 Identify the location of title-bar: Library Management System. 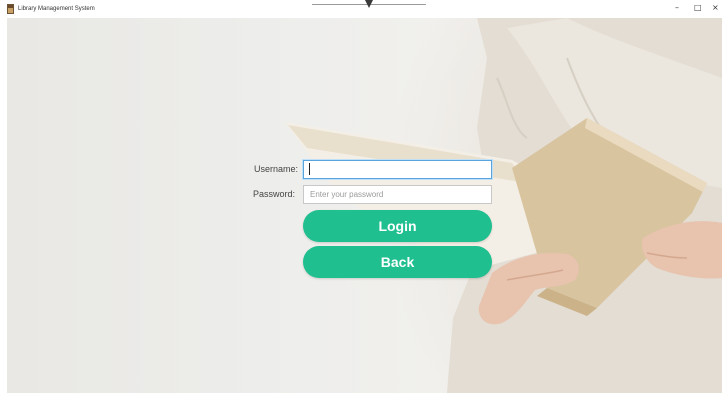
(361, 9).